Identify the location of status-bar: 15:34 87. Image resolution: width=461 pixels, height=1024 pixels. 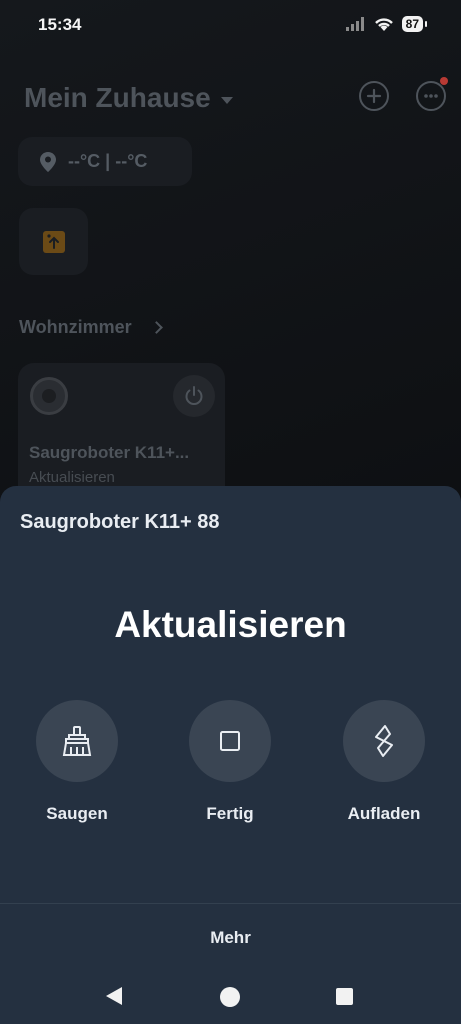
(230, 26).